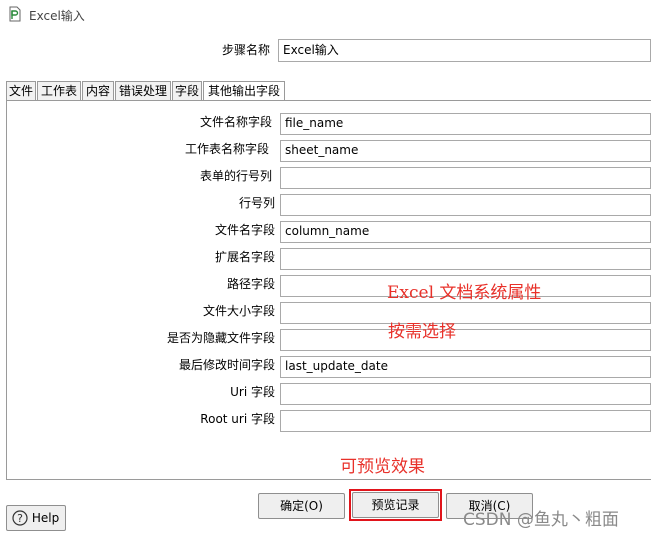 The width and height of the screenshot is (651, 535). What do you see at coordinates (465, 394) in the screenshot?
I see `uri-field-input` at bounding box center [465, 394].